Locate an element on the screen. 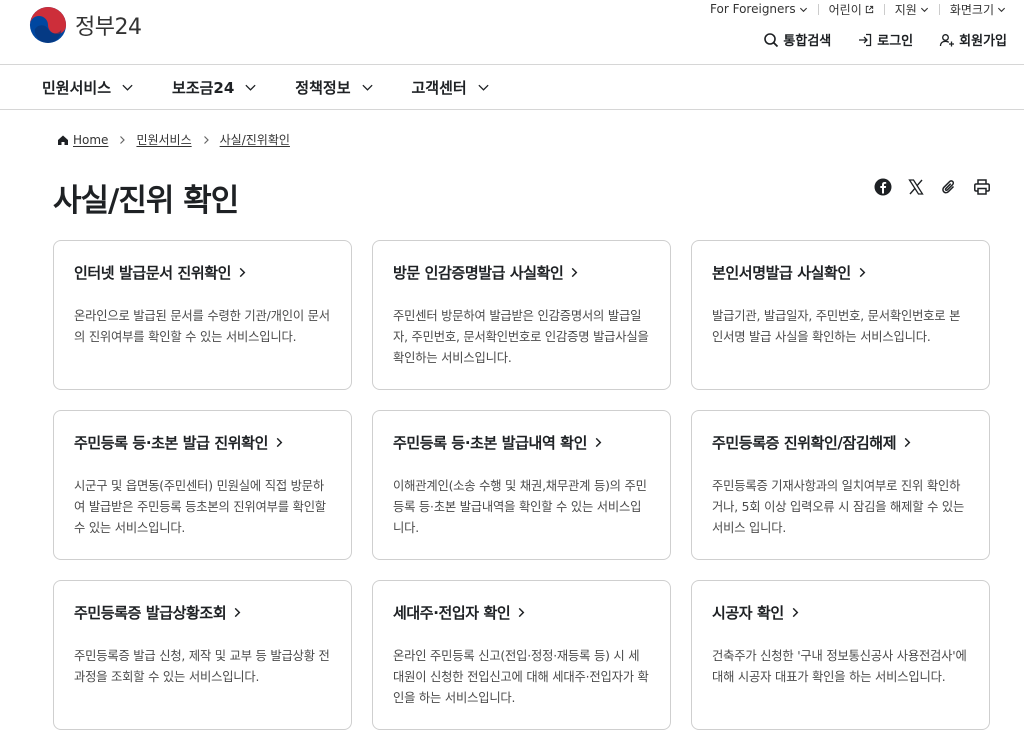  breadcrumb-home-label: Home is located at coordinates (91, 139).